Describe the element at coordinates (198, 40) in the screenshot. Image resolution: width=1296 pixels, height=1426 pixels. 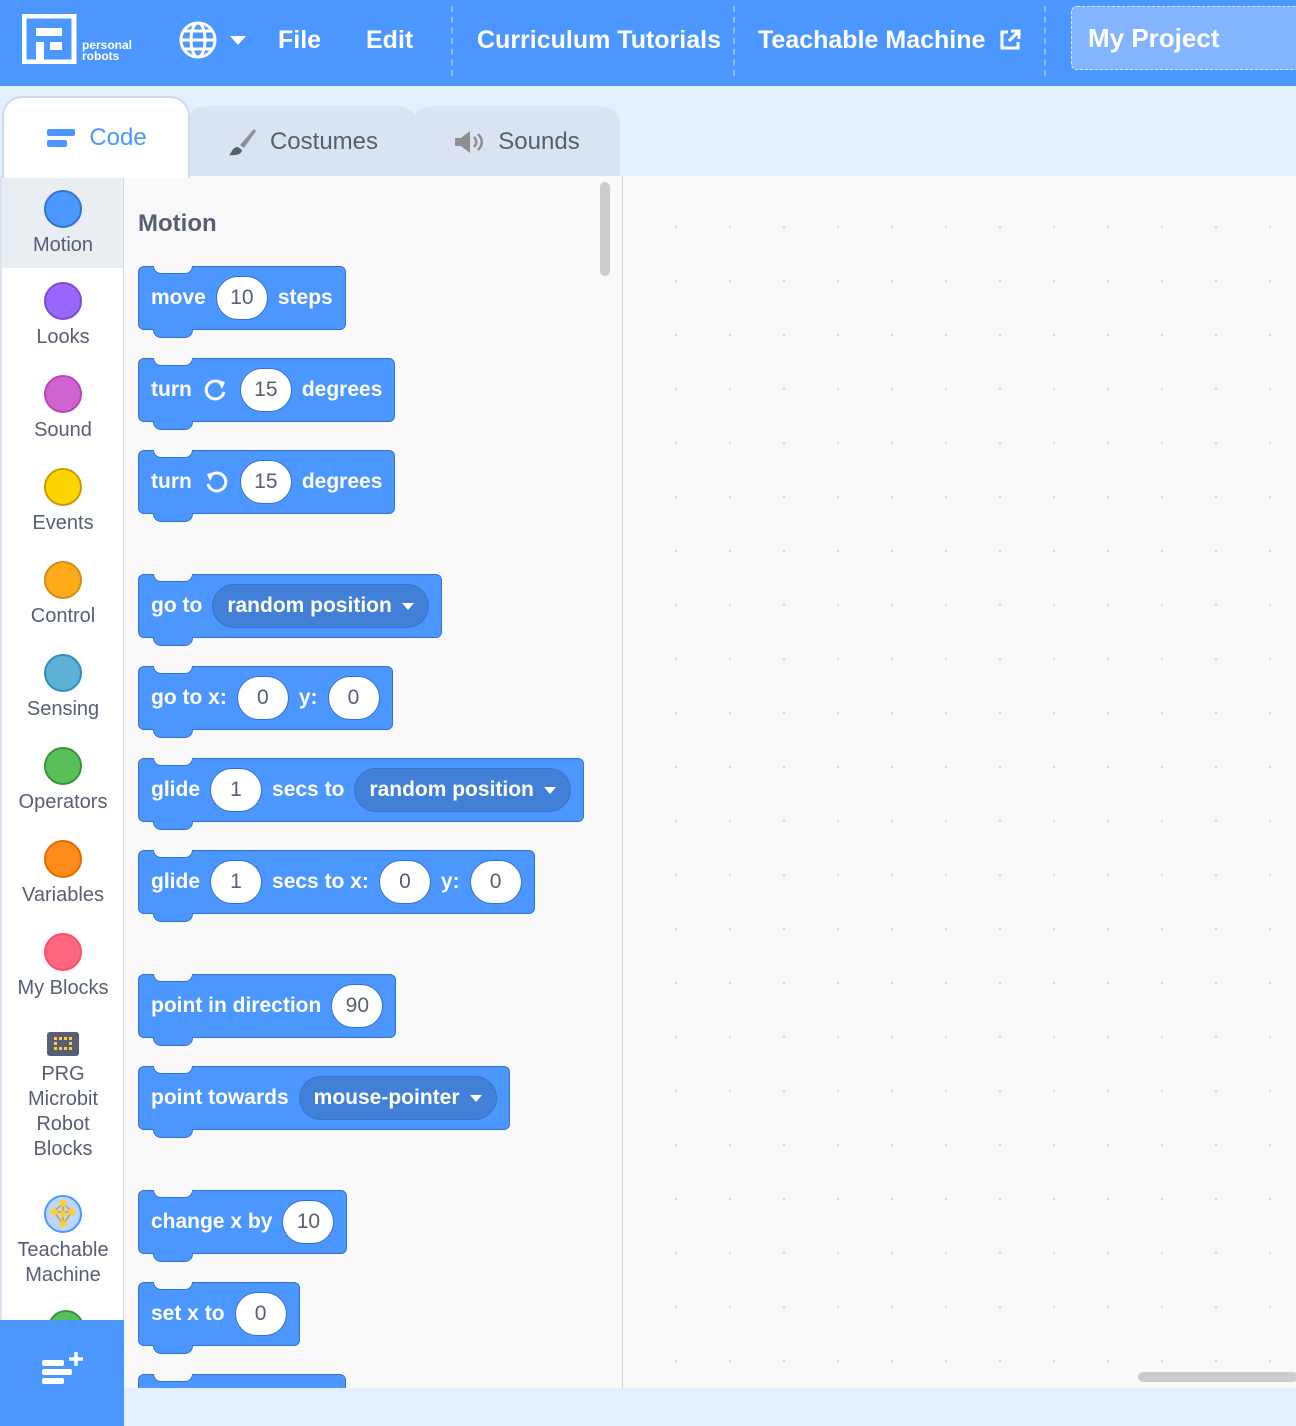
I see `globe-icon` at that location.